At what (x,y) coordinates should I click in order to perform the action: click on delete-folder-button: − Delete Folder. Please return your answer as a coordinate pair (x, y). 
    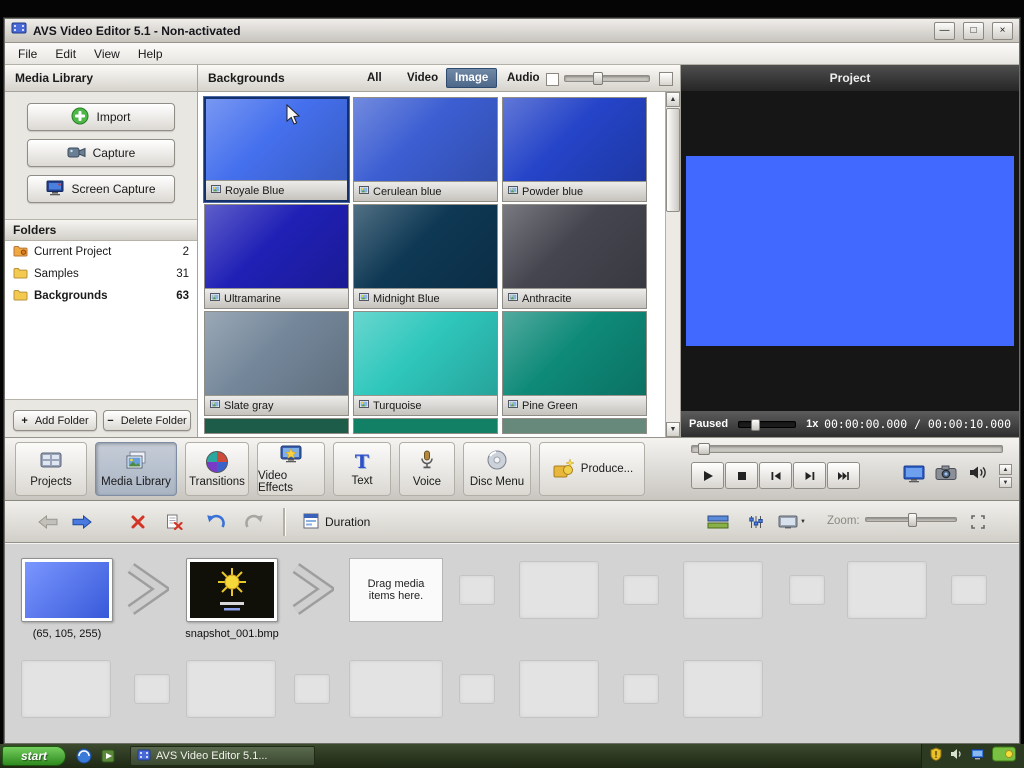
    Looking at the image, I should click on (147, 420).